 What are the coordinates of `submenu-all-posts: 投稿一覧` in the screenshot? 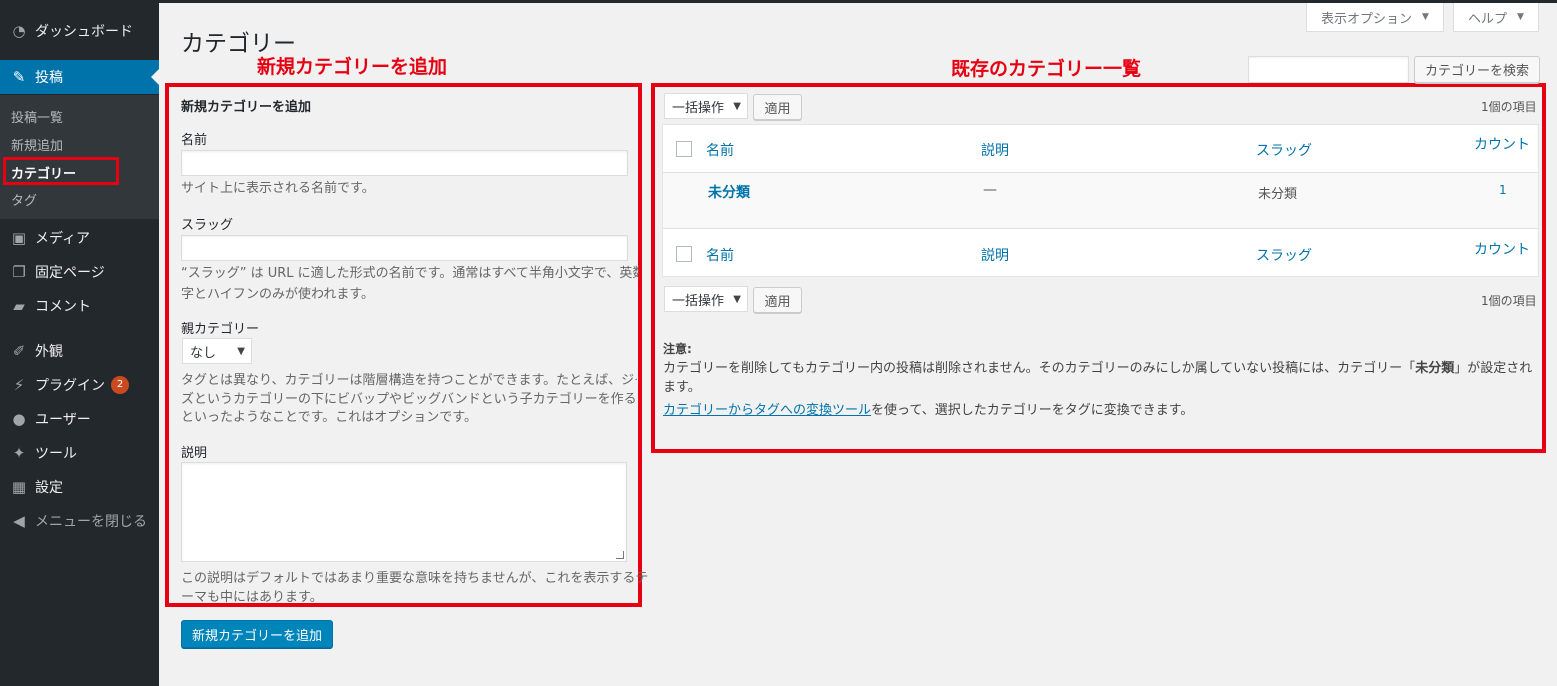 It's located at (37, 116).